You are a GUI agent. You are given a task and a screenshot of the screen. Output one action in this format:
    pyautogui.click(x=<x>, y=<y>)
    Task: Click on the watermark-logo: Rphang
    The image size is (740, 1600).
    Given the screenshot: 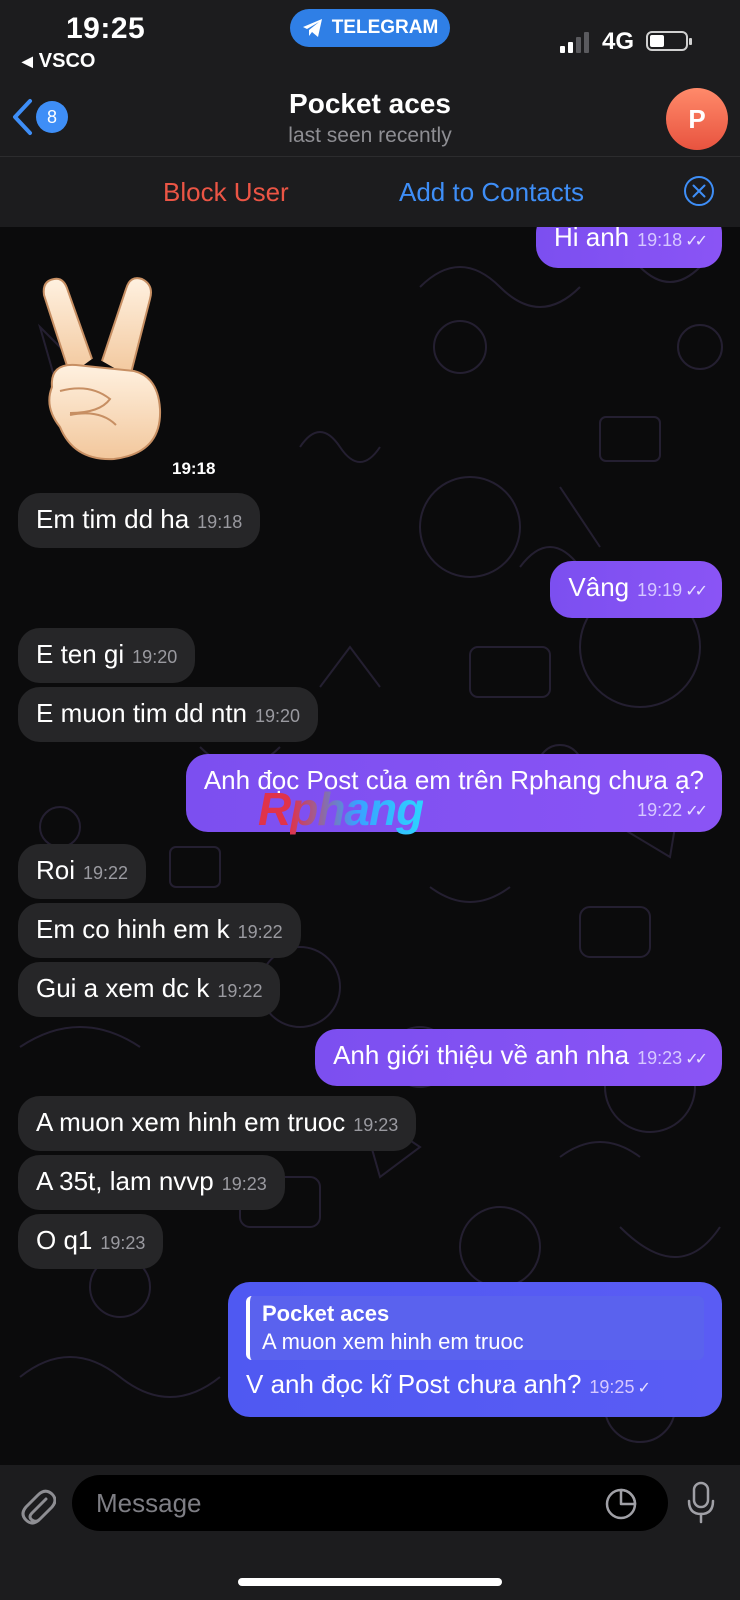 What is the action you would take?
    pyautogui.click(x=341, y=809)
    